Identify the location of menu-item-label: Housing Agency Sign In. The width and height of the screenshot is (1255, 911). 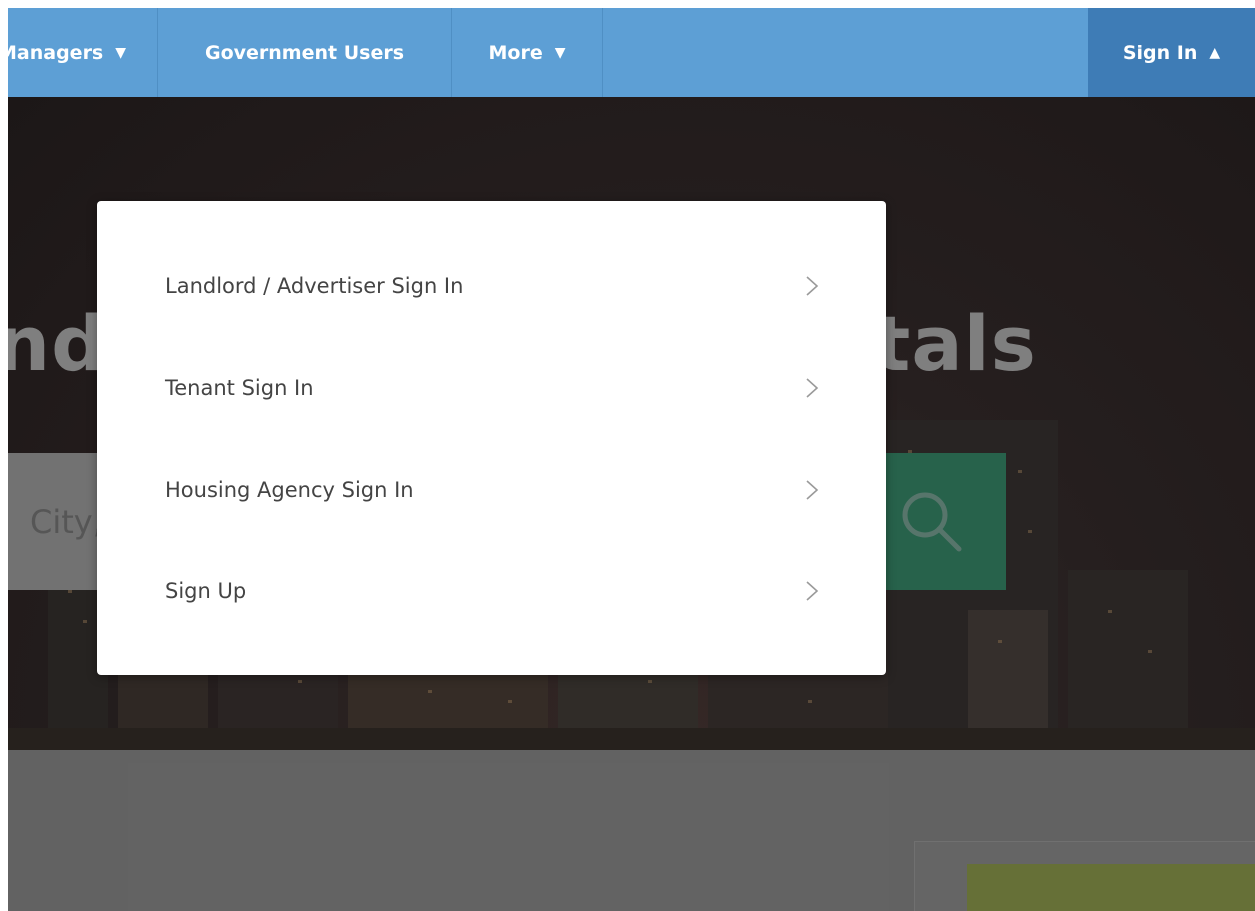
(289, 490).